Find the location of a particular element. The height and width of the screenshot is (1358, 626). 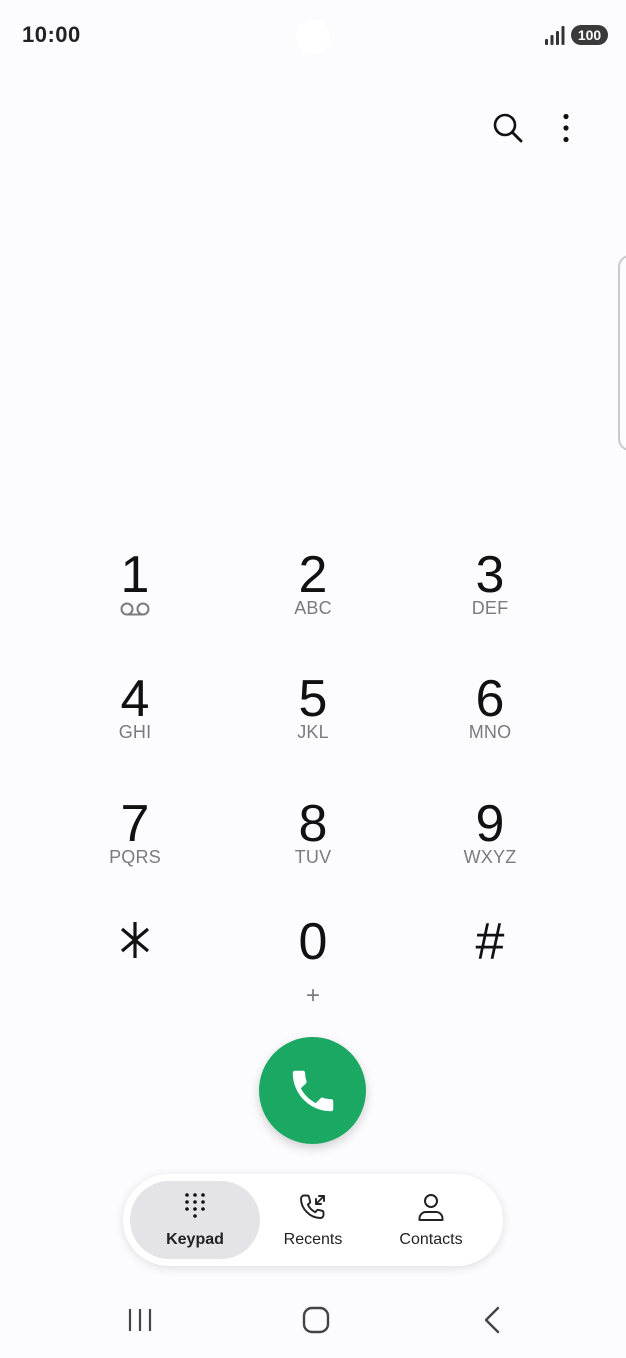

more-vert-icon is located at coordinates (566, 128).